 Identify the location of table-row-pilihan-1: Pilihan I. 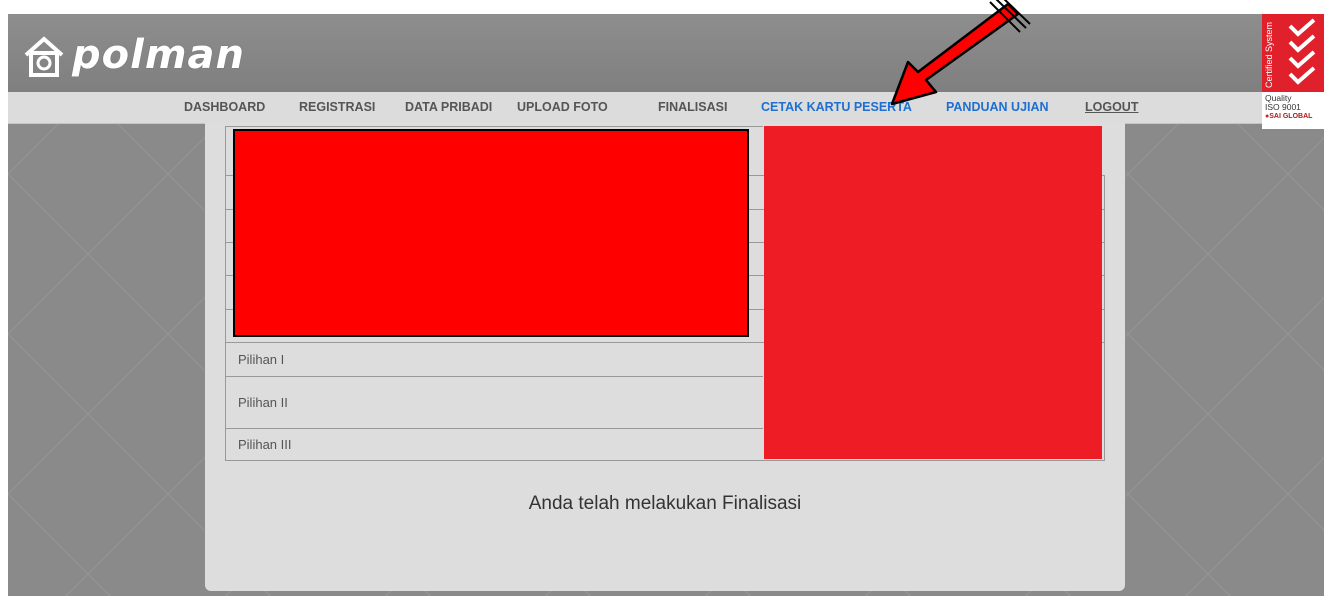
(494, 359).